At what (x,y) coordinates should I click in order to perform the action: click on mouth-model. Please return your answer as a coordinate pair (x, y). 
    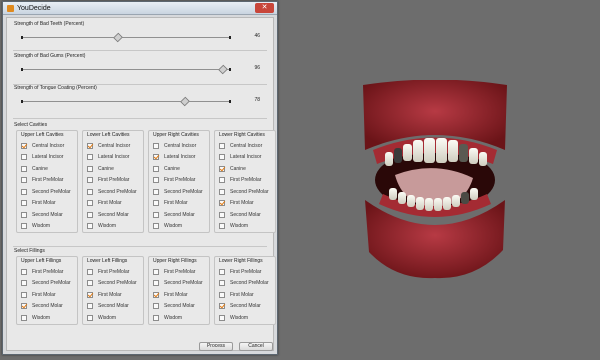
    Looking at the image, I should click on (435, 179).